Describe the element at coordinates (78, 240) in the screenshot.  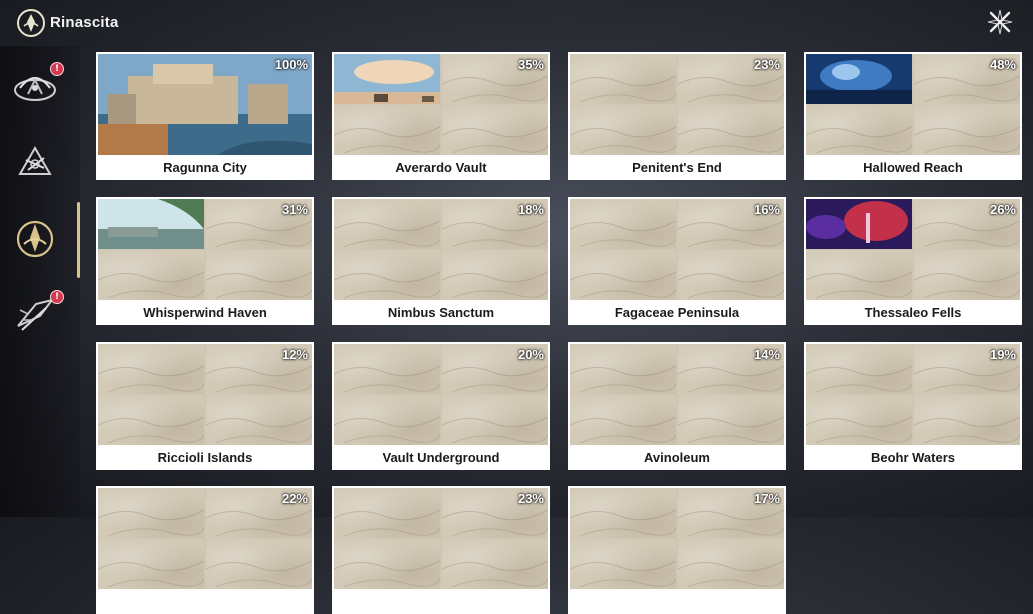
I see `selected-indicator` at that location.